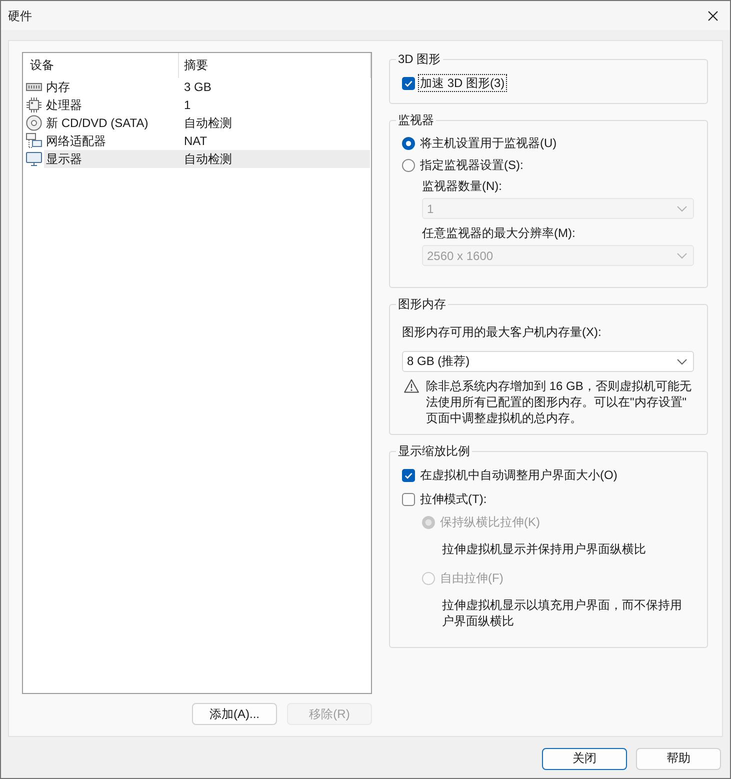 Image resolution: width=731 pixels, height=779 pixels. I want to click on disc-icon, so click(34, 123).